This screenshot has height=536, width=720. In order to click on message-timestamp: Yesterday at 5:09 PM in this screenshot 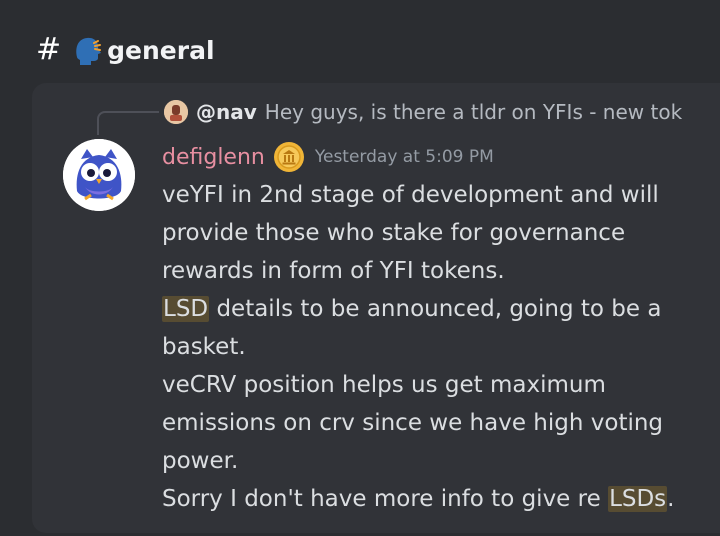, I will do `click(404, 157)`.